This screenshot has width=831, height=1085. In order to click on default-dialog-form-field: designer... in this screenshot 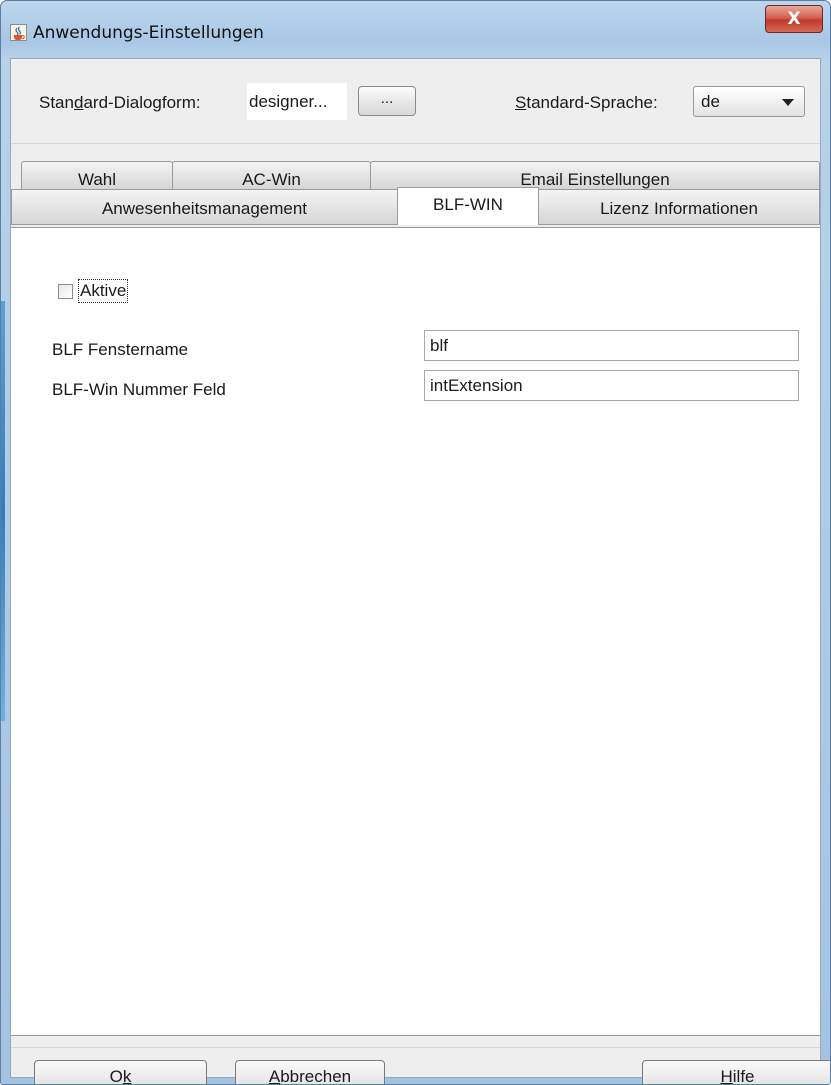, I will do `click(297, 101)`.